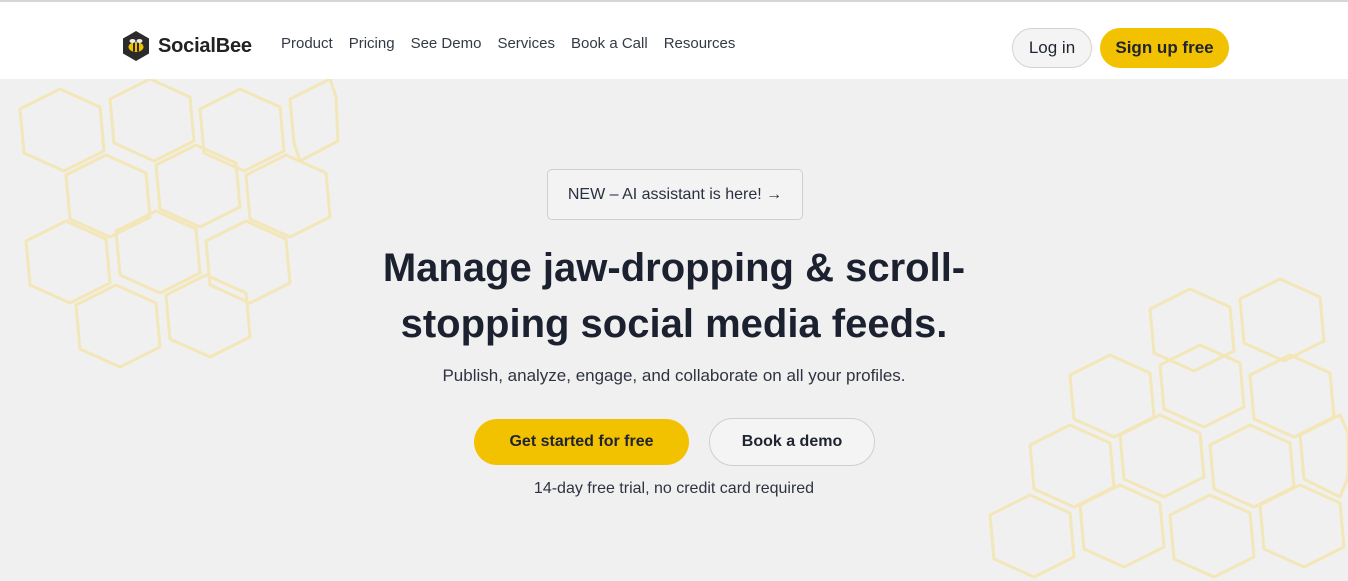  What do you see at coordinates (307, 43) in the screenshot?
I see `nav-item-product: Product` at bounding box center [307, 43].